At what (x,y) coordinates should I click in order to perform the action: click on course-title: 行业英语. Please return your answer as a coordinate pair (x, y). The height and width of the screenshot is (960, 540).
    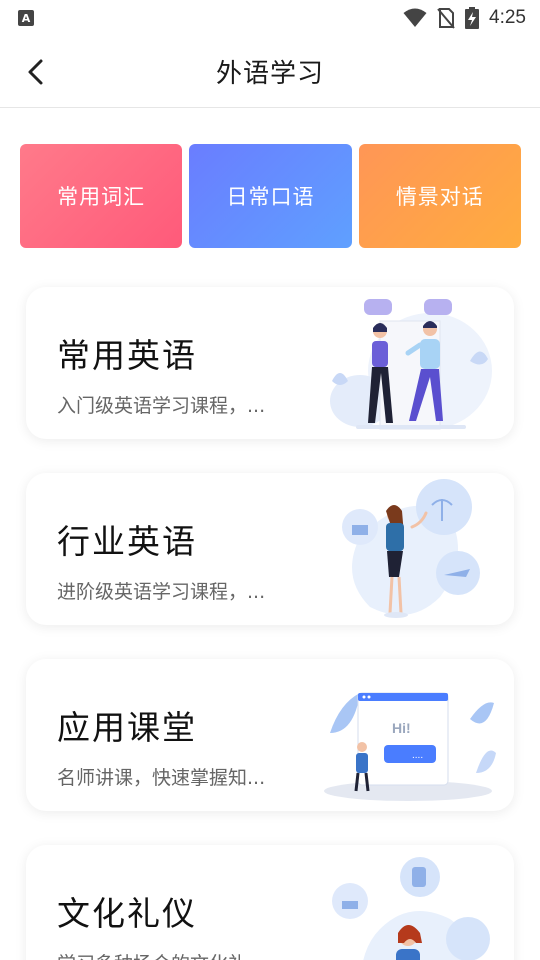
    Looking at the image, I should click on (127, 541).